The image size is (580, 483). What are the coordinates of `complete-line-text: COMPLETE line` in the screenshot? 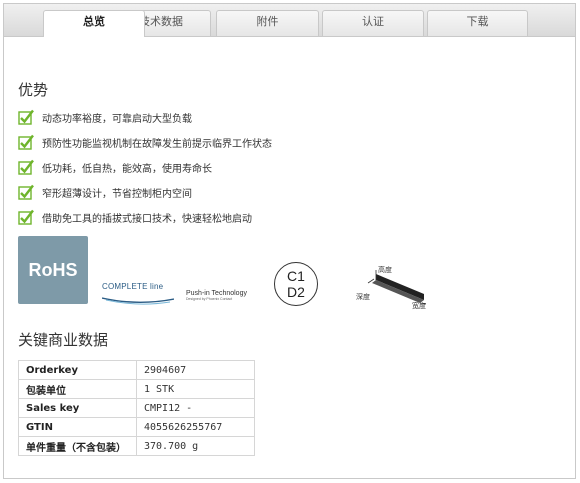 It's located at (133, 286).